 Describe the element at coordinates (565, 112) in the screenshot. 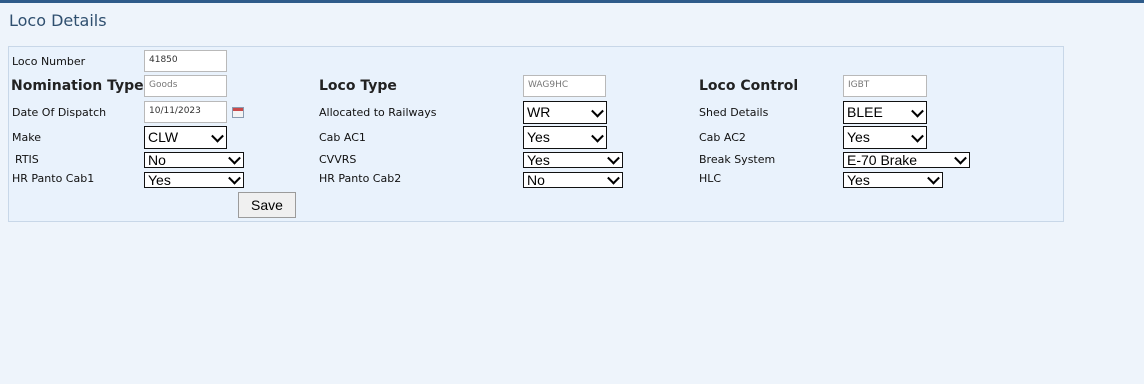

I see `allocated-to-railways-select: WR` at that location.